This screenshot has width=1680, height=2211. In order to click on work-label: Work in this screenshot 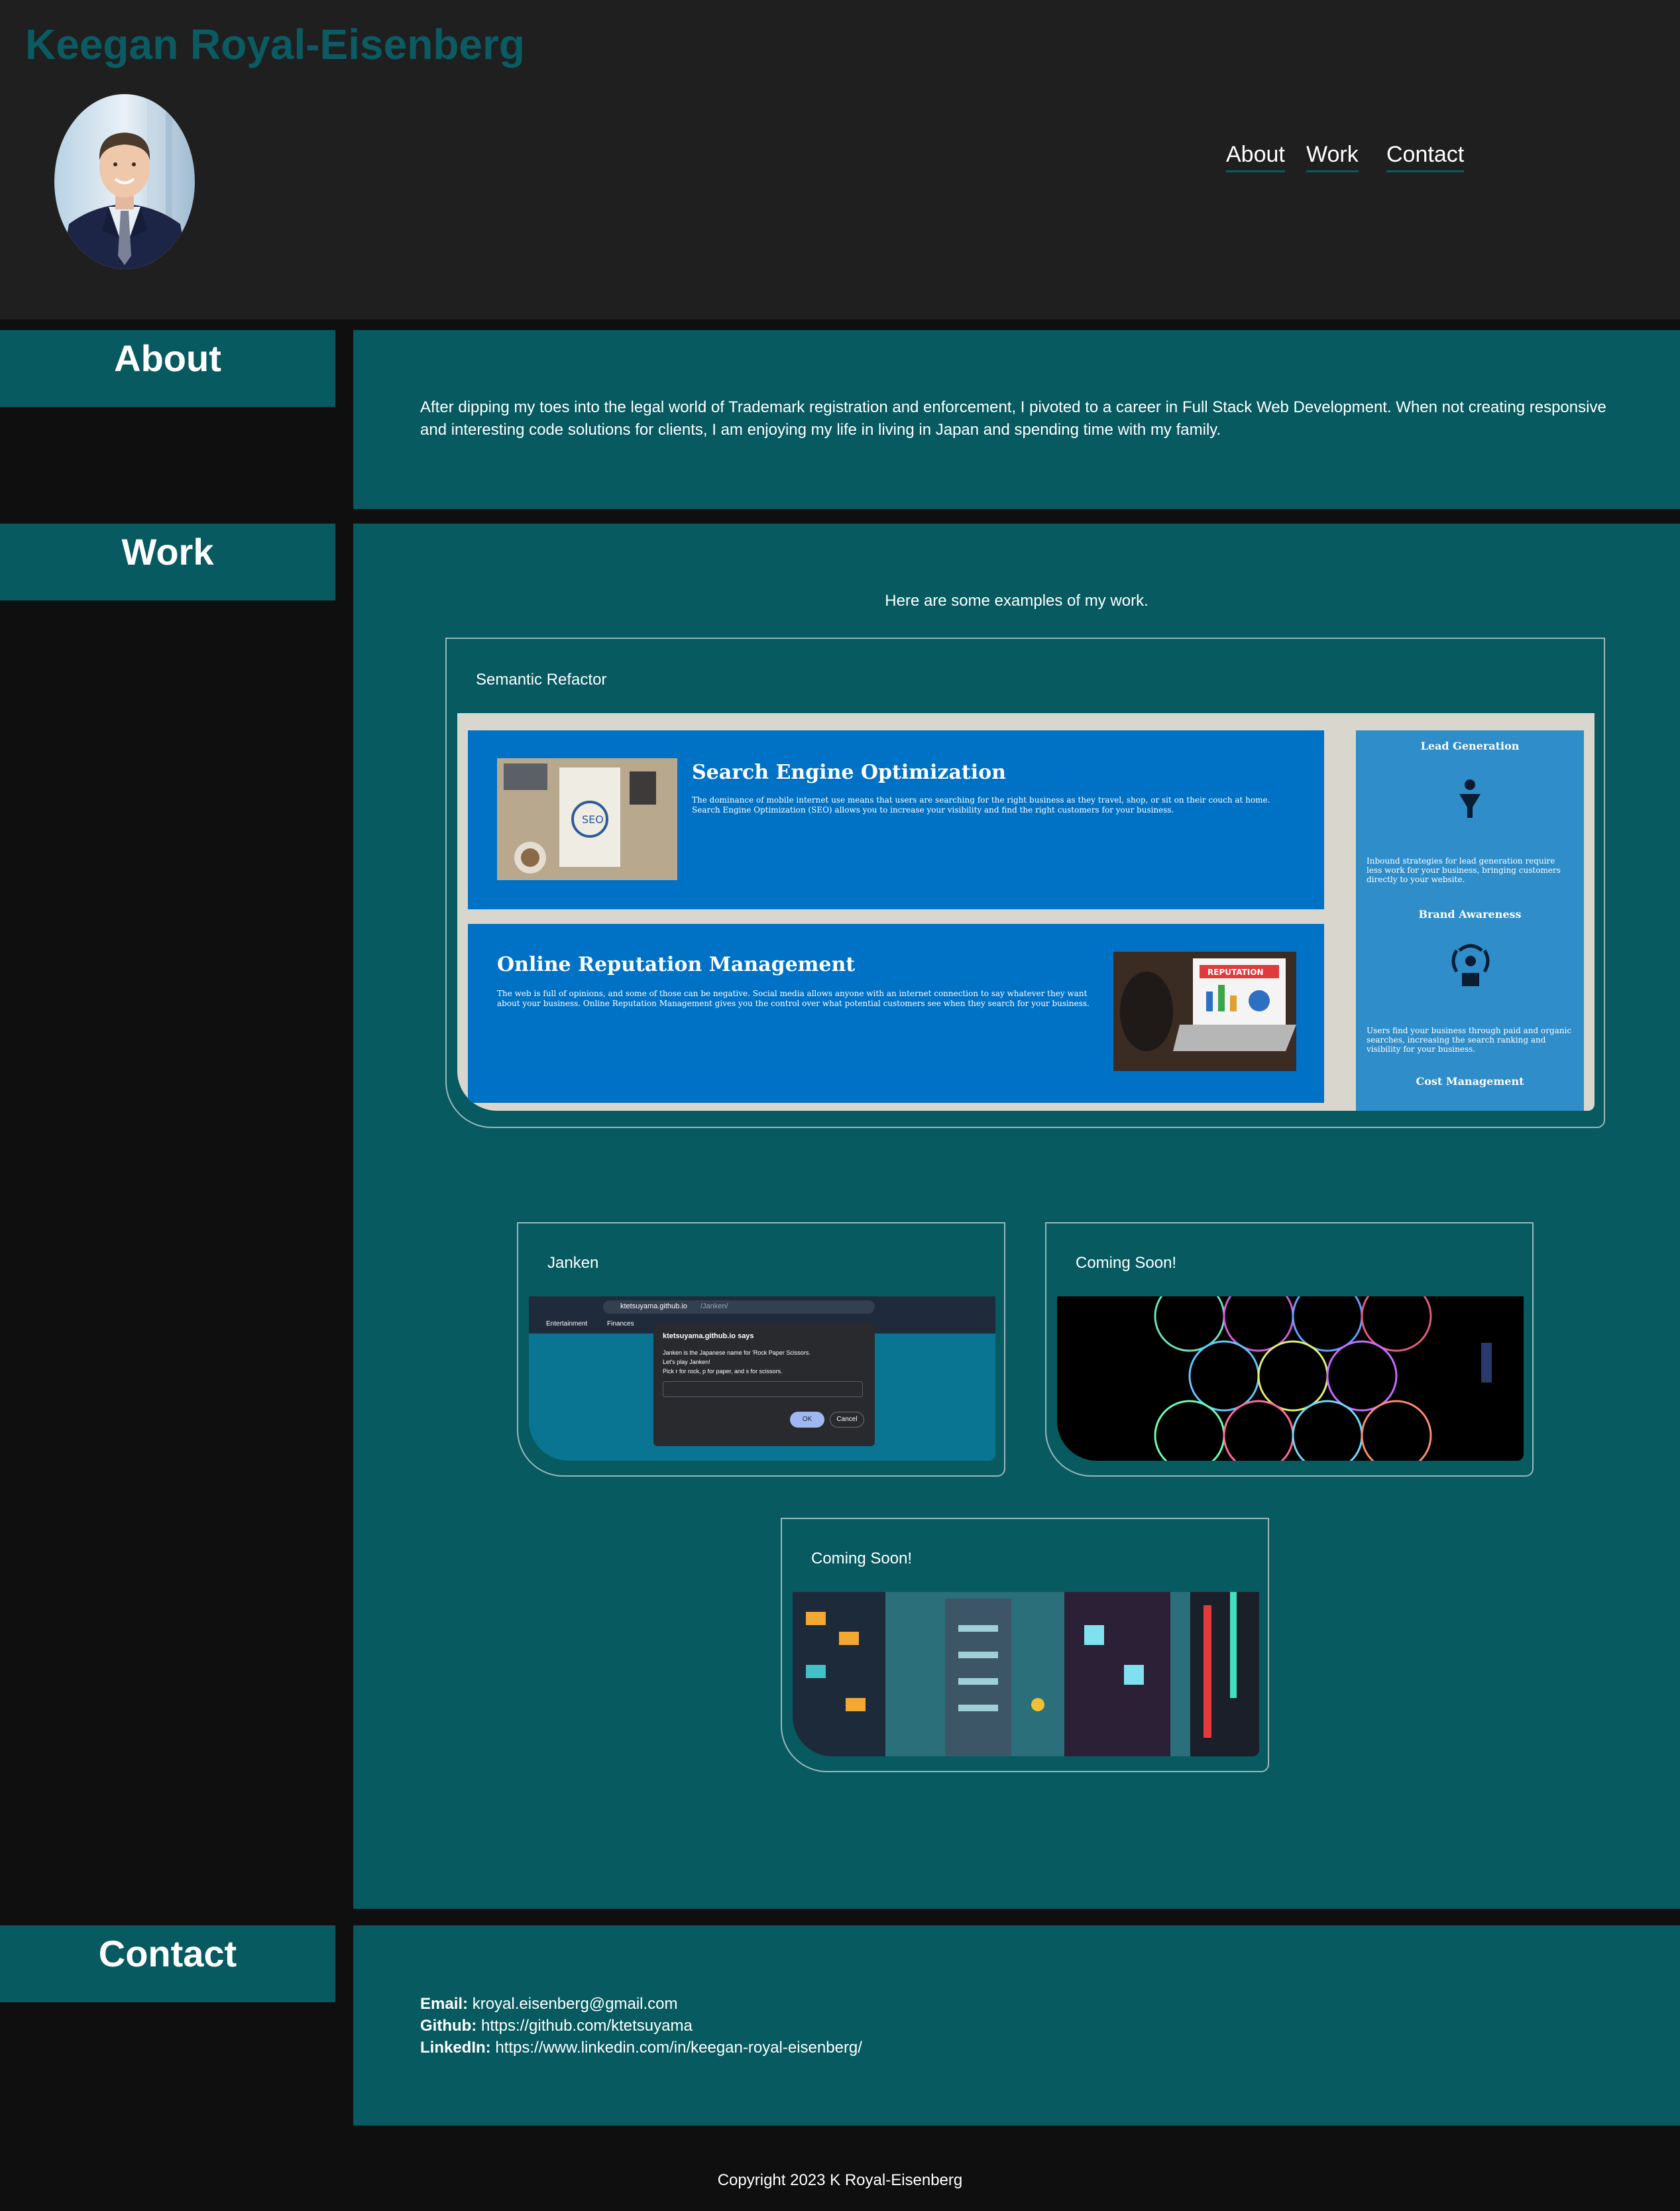, I will do `click(168, 562)`.